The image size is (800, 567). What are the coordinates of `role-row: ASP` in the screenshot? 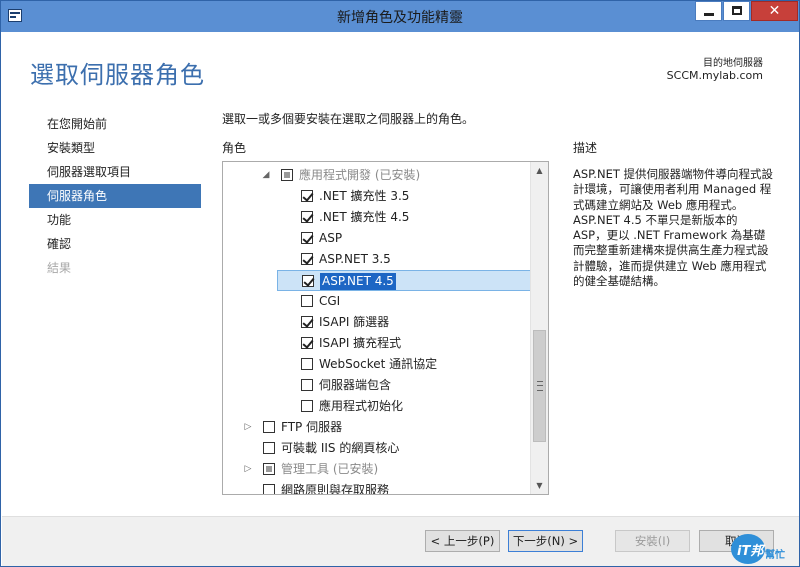 It's located at (377, 238).